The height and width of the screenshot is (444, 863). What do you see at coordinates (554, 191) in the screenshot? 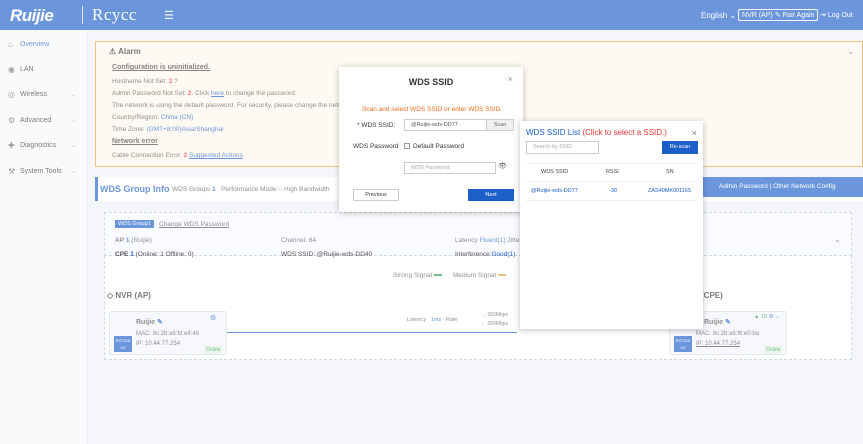
I see `row-ssid: @Ruijie-wds-DD77` at bounding box center [554, 191].